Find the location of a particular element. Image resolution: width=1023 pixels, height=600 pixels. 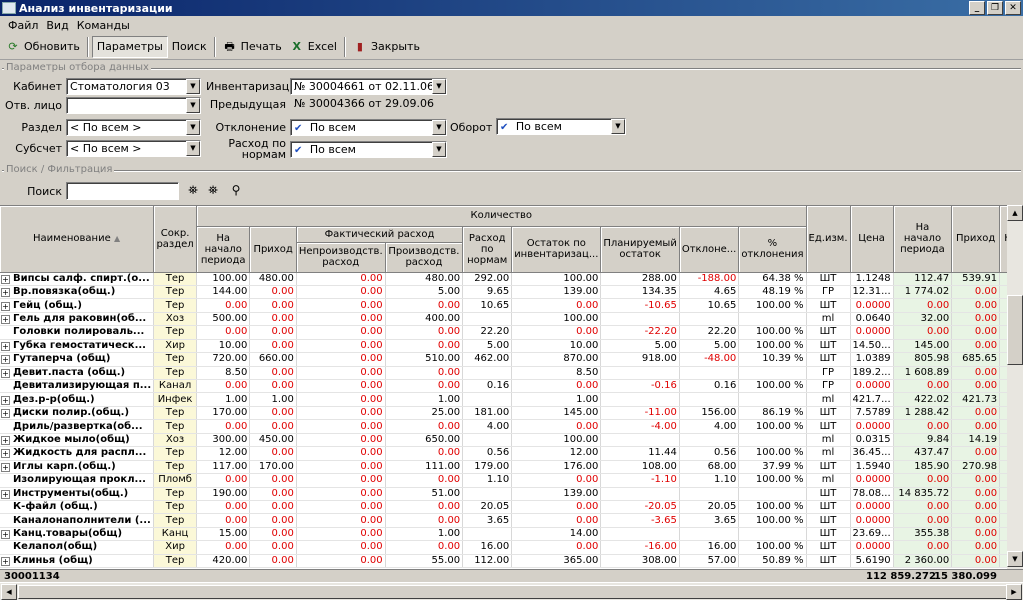

cell-remain: 100.00 is located at coordinates (556, 440).